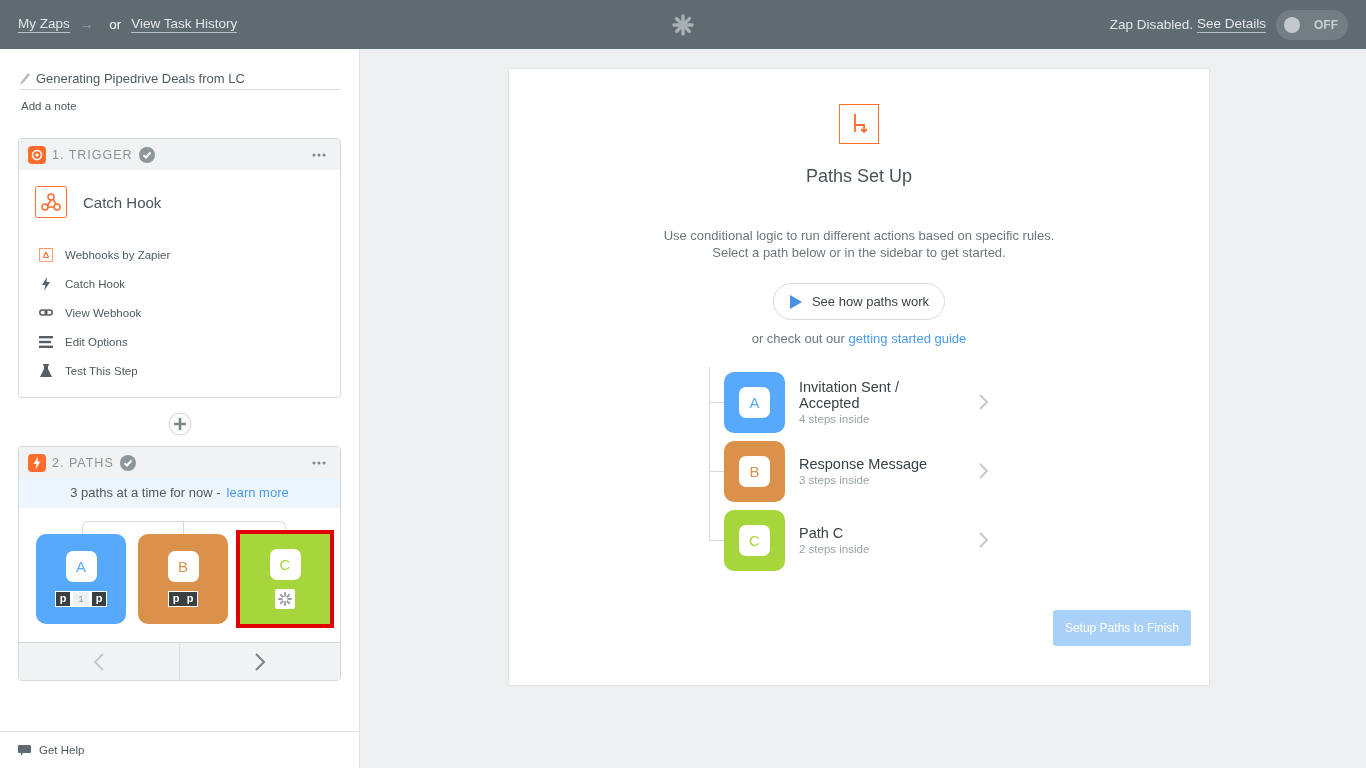 The height and width of the screenshot is (768, 1366). What do you see at coordinates (879, 480) in the screenshot?
I see `path-steps: 3 steps inside` at bounding box center [879, 480].